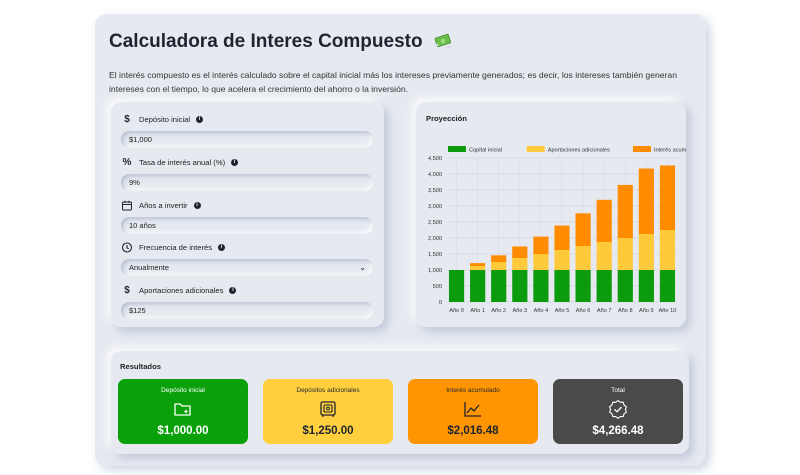  What do you see at coordinates (127, 162) in the screenshot?
I see `percent-icon: %` at bounding box center [127, 162].